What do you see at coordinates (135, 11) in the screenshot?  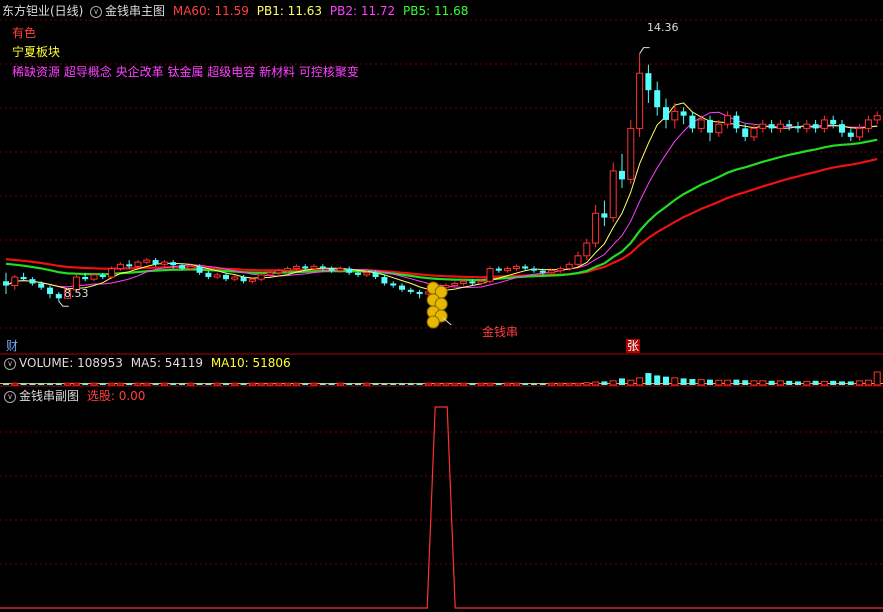 I see `main-indicator-title: 金钱串主图` at bounding box center [135, 11].